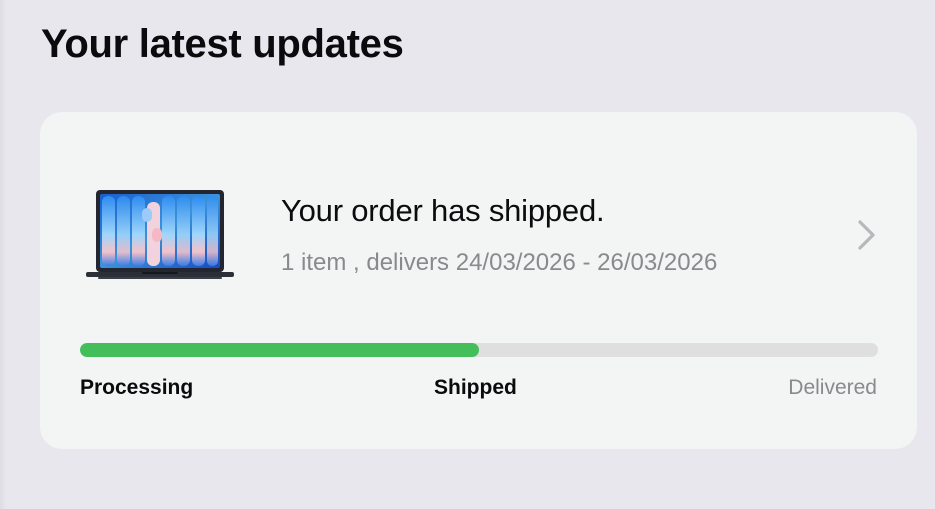 The height and width of the screenshot is (509, 935). I want to click on shipping-progress-bar, so click(479, 350).